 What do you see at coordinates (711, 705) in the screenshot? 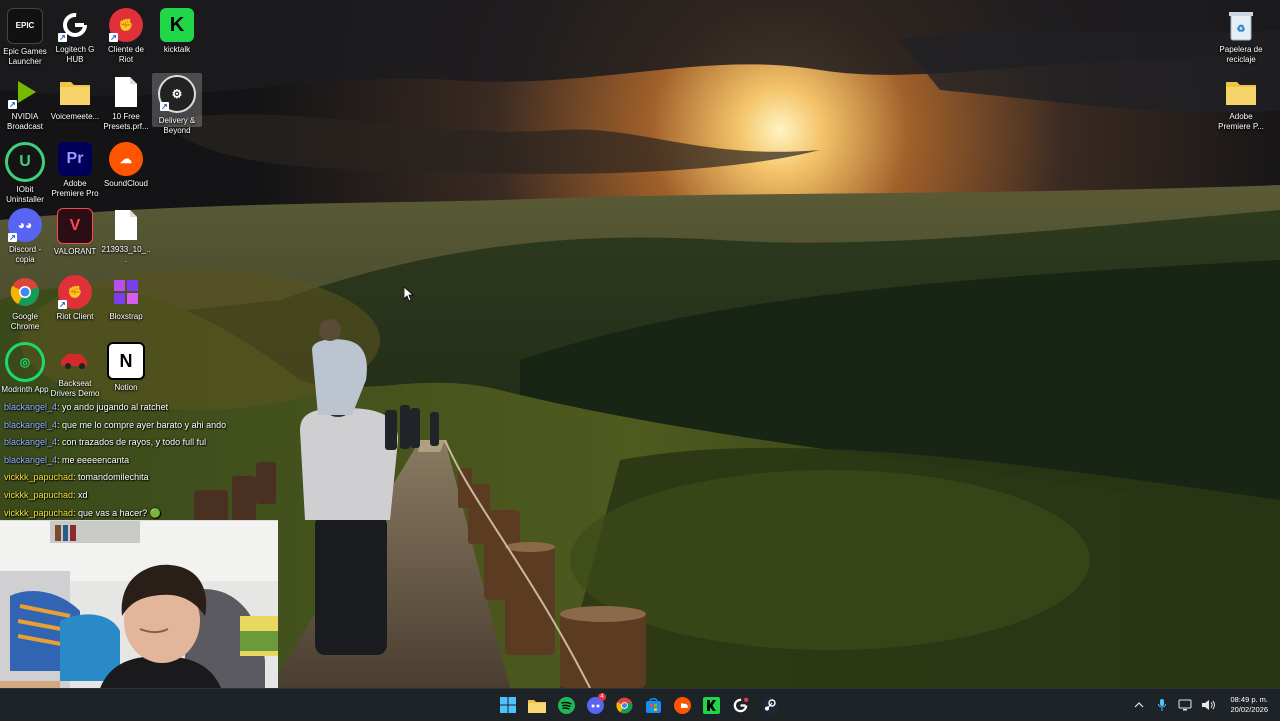
I see `taskbar-kick` at bounding box center [711, 705].